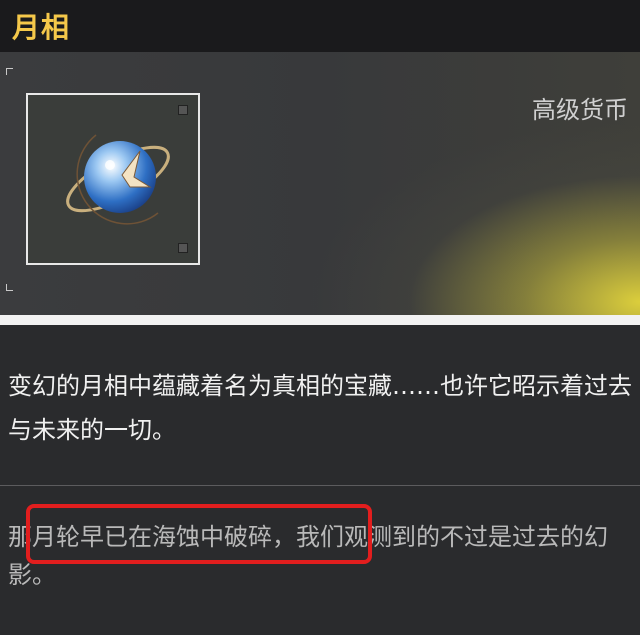 The height and width of the screenshot is (635, 640). I want to click on item-icon-frame, so click(113, 179).